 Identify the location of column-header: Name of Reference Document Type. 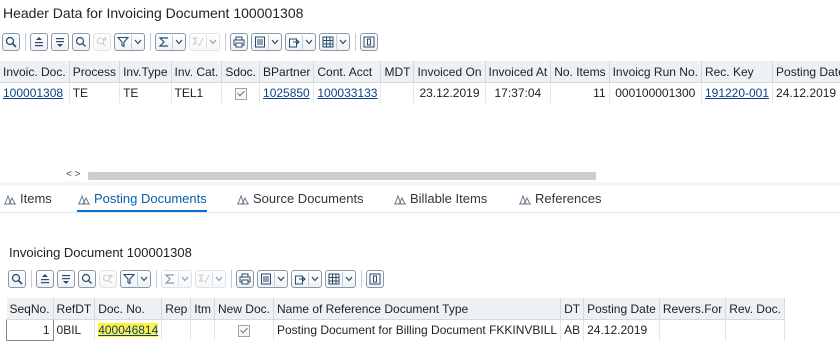
(417, 309).